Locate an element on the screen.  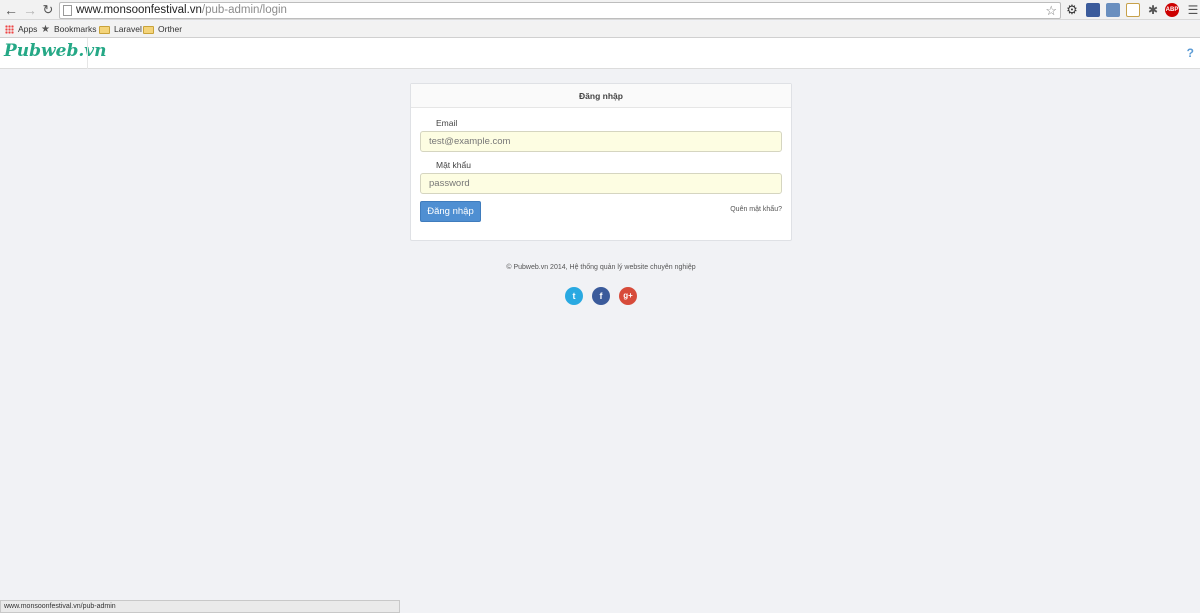
url-host: www.monsoonfestival.vn is located at coordinates (139, 10).